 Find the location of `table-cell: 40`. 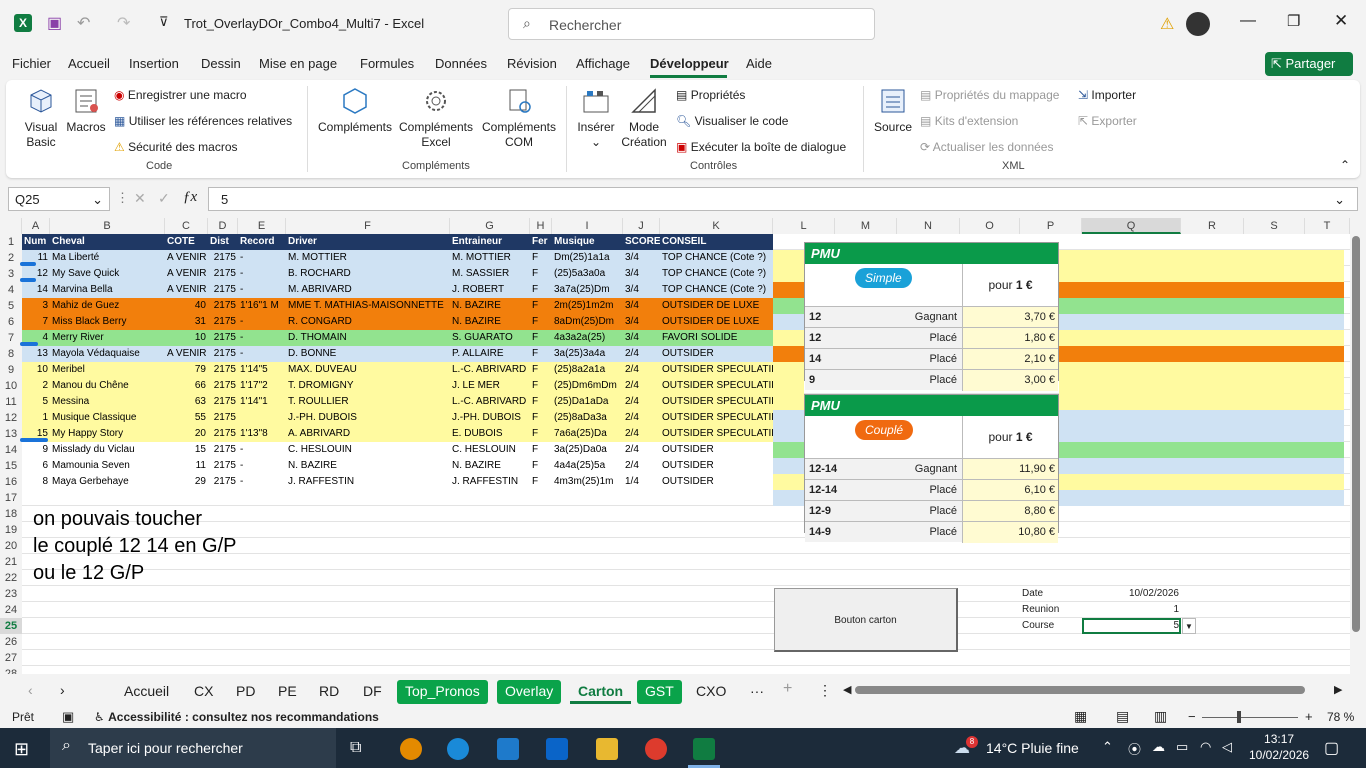

table-cell: 40 is located at coordinates (186, 306).